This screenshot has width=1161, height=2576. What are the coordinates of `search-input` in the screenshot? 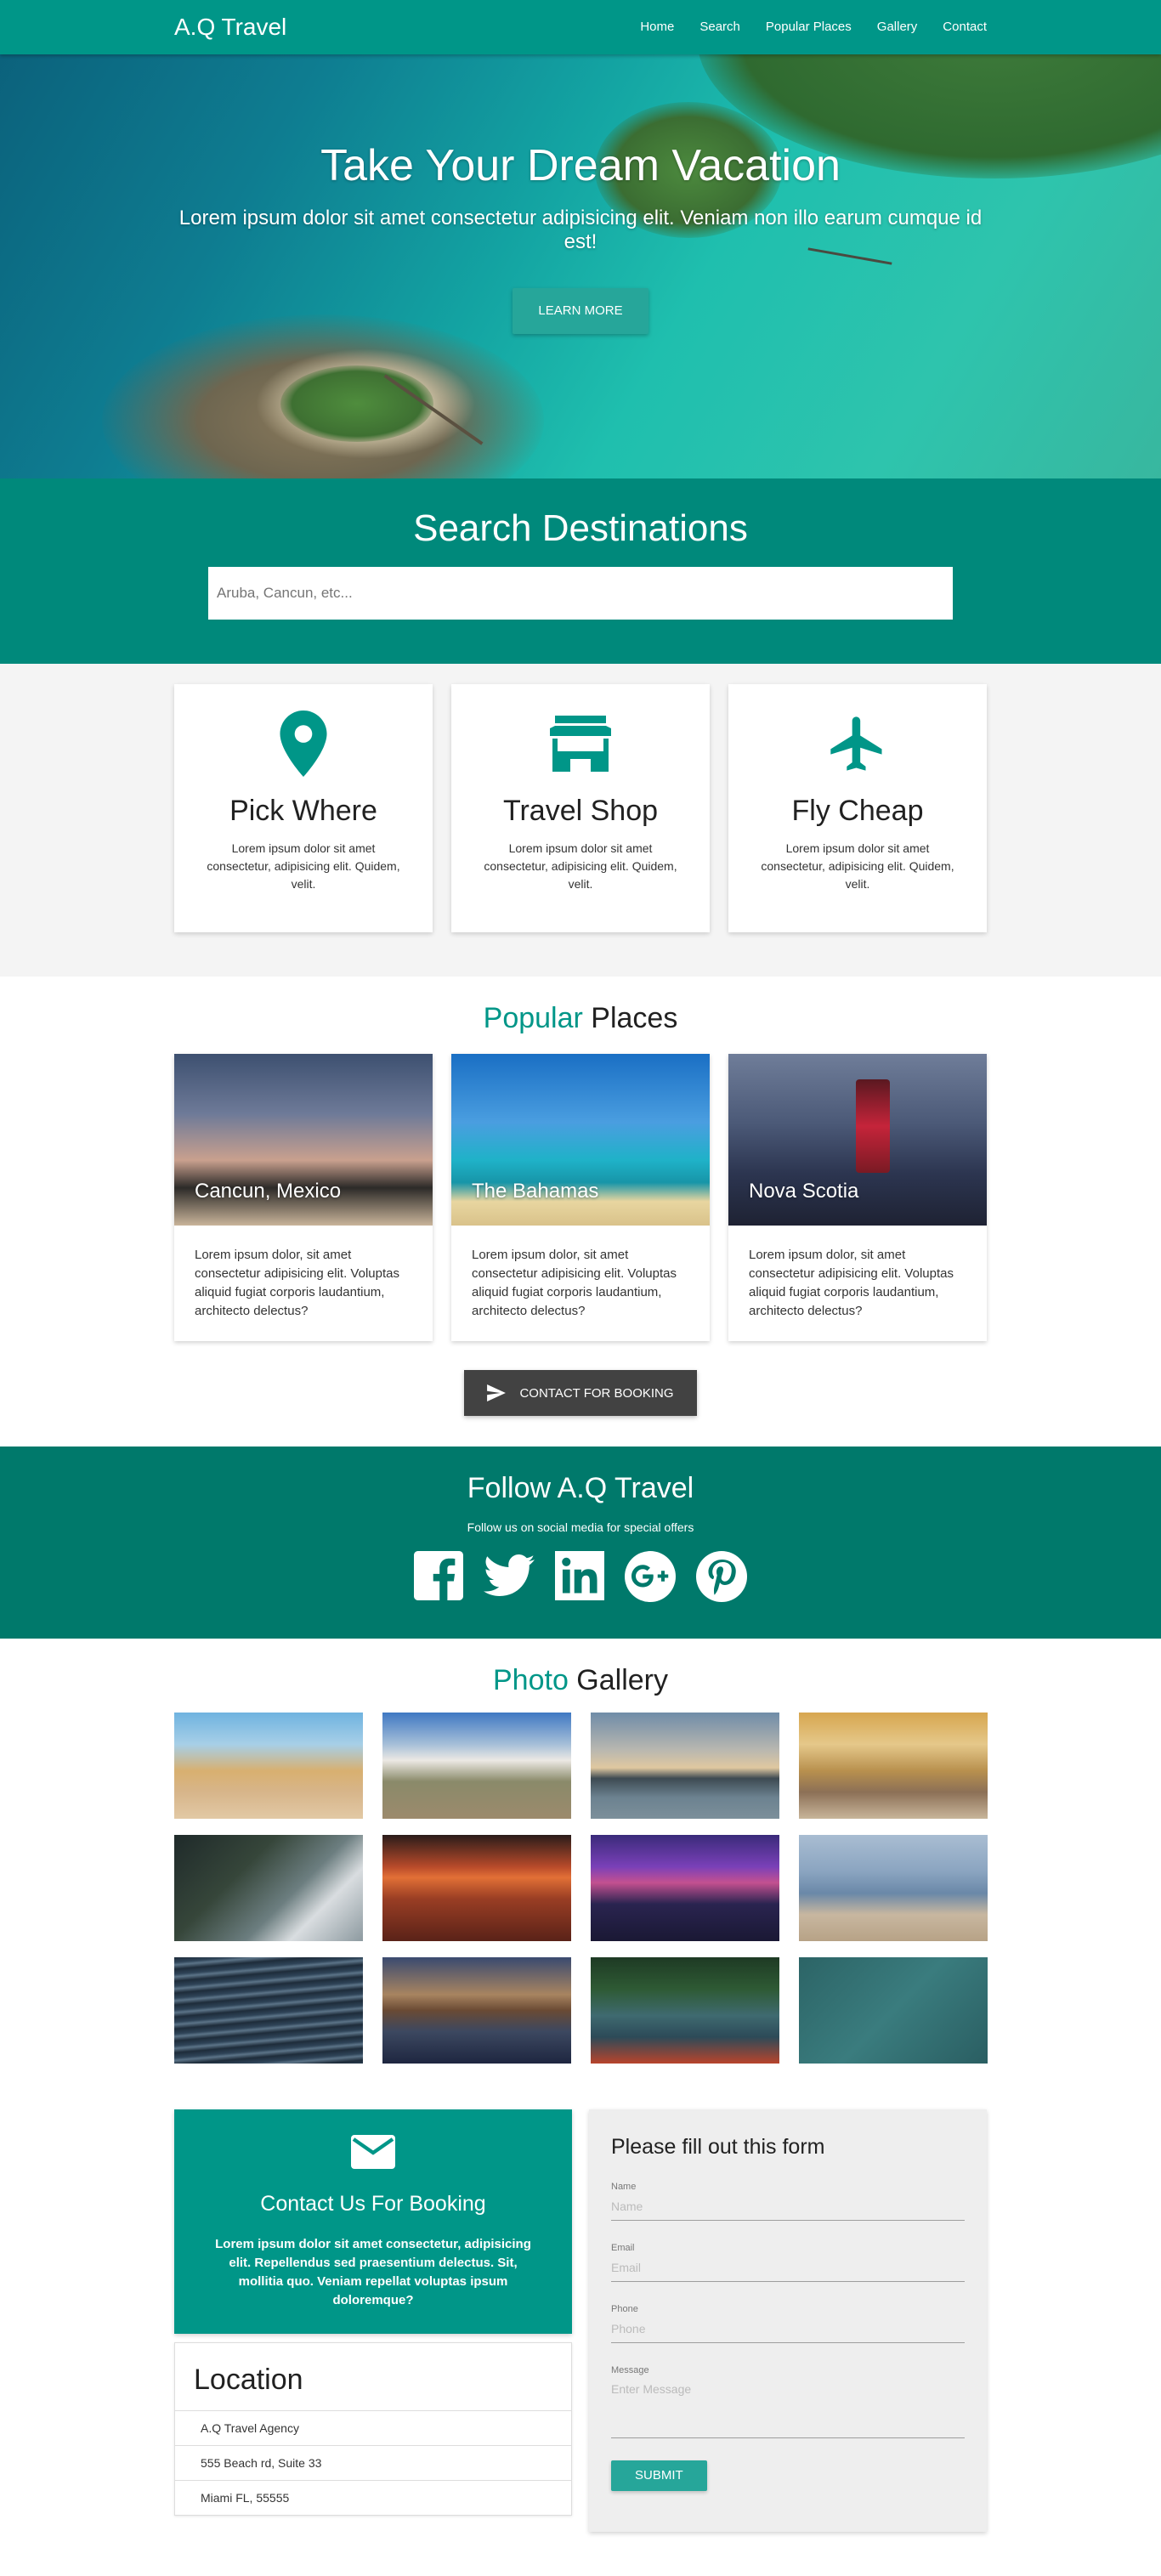 It's located at (580, 593).